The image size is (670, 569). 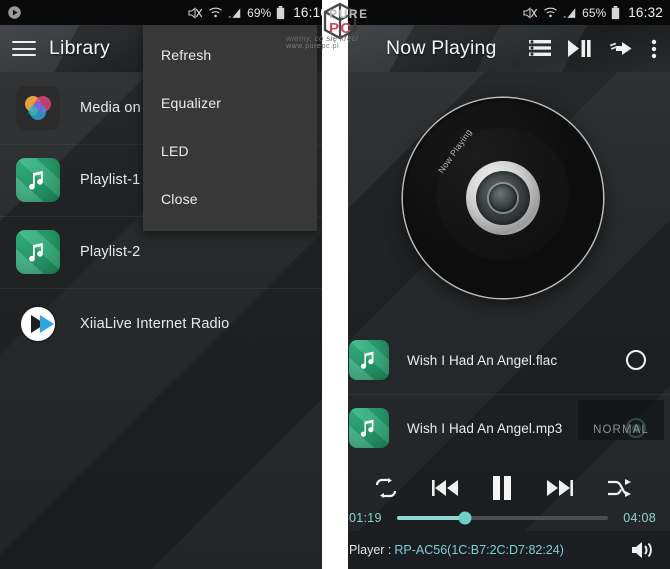 I want to click on seek-slider, so click(x=502, y=518).